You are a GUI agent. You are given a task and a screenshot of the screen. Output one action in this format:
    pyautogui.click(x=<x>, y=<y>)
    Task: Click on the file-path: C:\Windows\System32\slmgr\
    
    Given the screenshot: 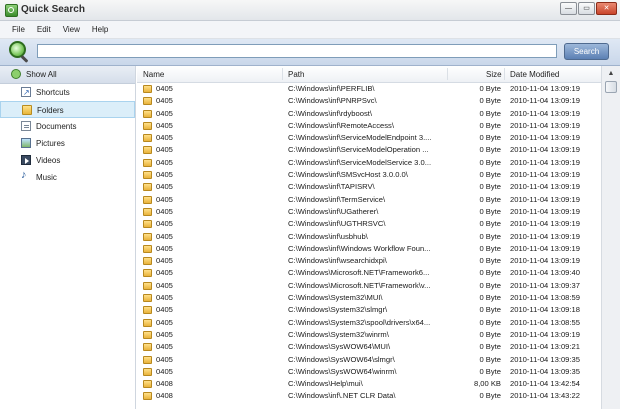 What is the action you would take?
    pyautogui.click(x=338, y=310)
    